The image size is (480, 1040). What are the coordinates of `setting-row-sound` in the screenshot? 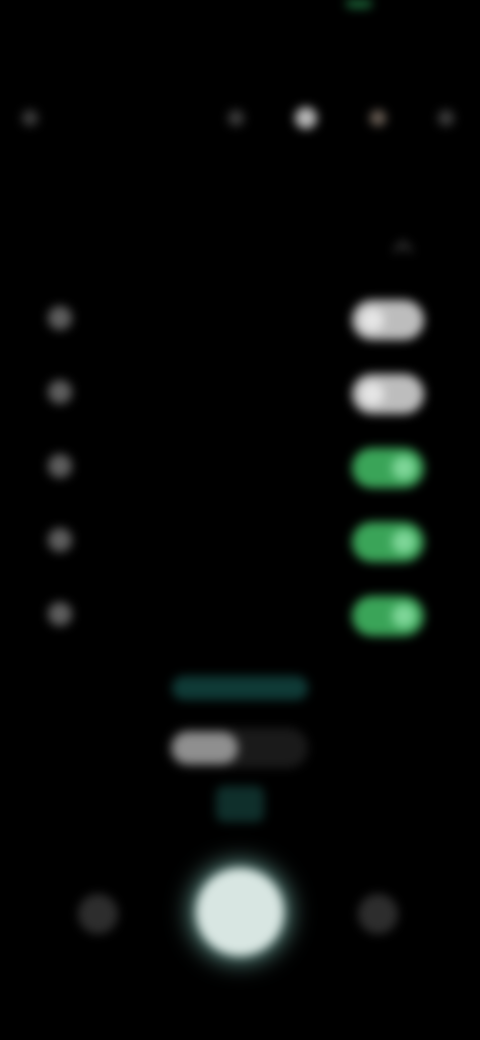 It's located at (242, 542).